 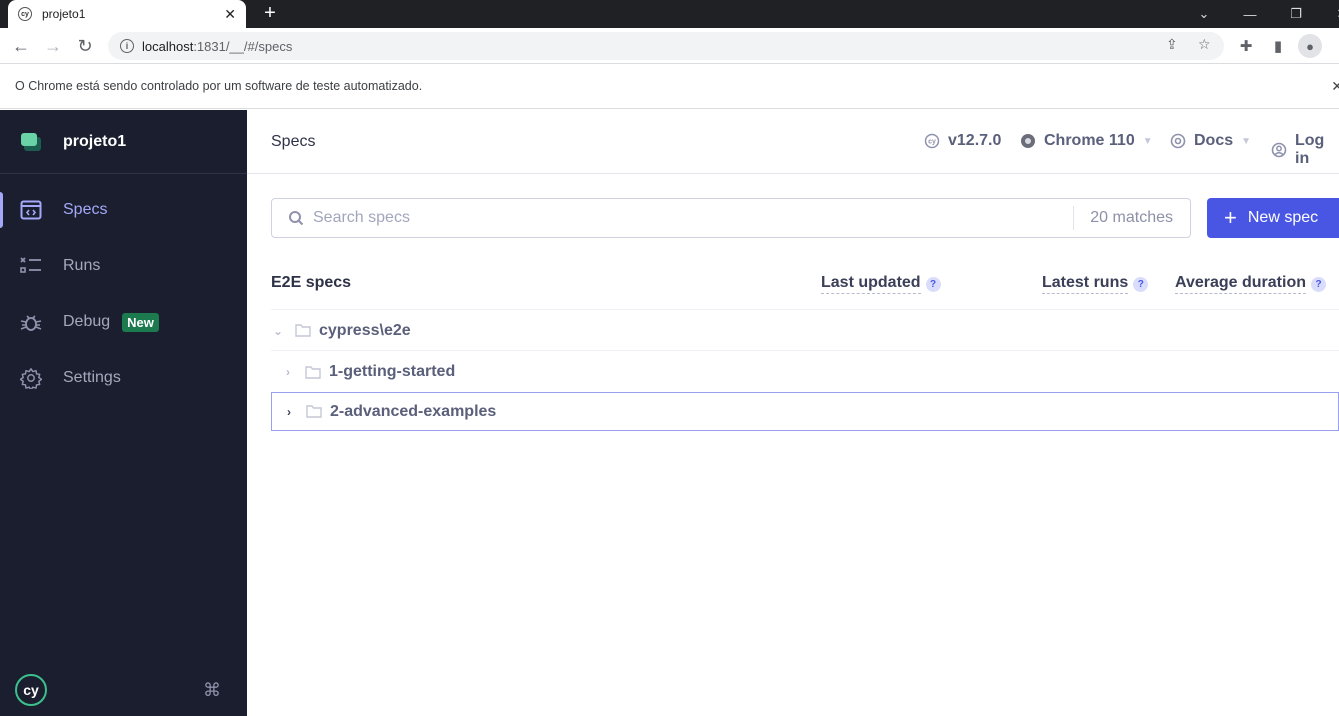 What do you see at coordinates (1131, 218) in the screenshot?
I see `match-count: 20 matches` at bounding box center [1131, 218].